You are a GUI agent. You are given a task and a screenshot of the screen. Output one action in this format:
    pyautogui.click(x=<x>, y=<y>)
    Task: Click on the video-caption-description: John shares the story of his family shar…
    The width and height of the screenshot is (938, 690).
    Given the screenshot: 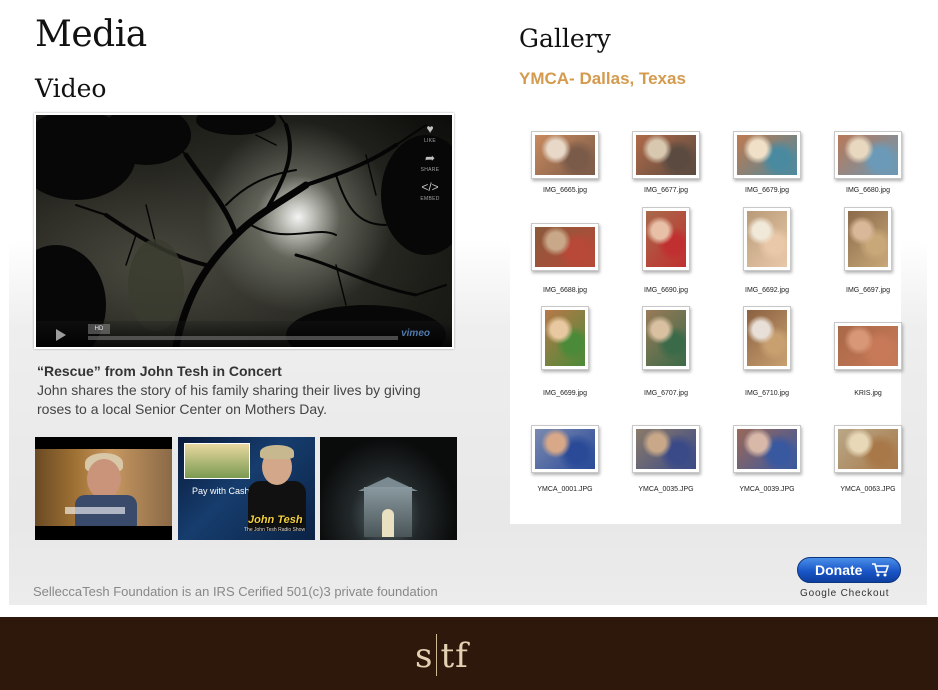 What is the action you would take?
    pyautogui.click(x=229, y=399)
    